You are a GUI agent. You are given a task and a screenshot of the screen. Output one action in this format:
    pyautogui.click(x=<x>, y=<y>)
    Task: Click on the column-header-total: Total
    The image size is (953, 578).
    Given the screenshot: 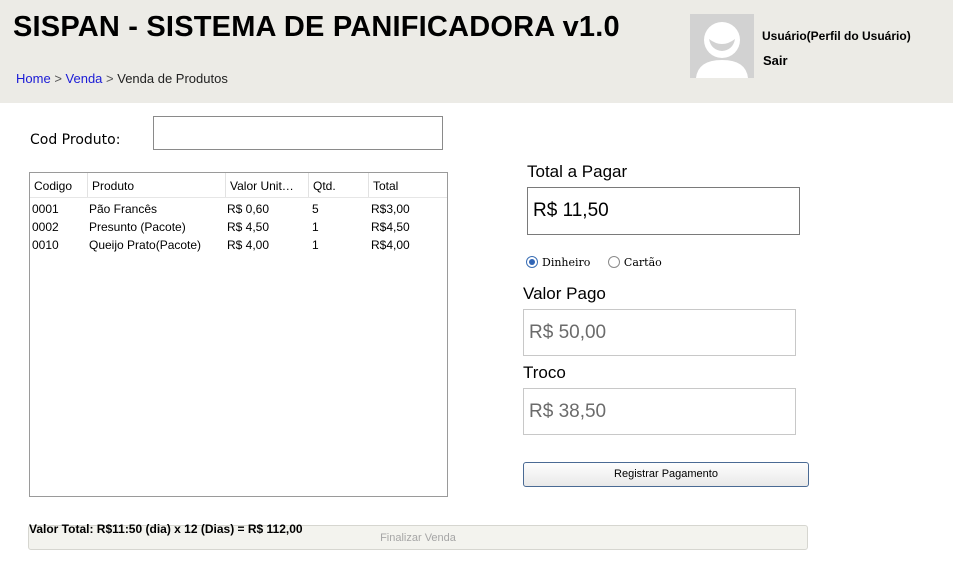 What is the action you would take?
    pyautogui.click(x=407, y=185)
    